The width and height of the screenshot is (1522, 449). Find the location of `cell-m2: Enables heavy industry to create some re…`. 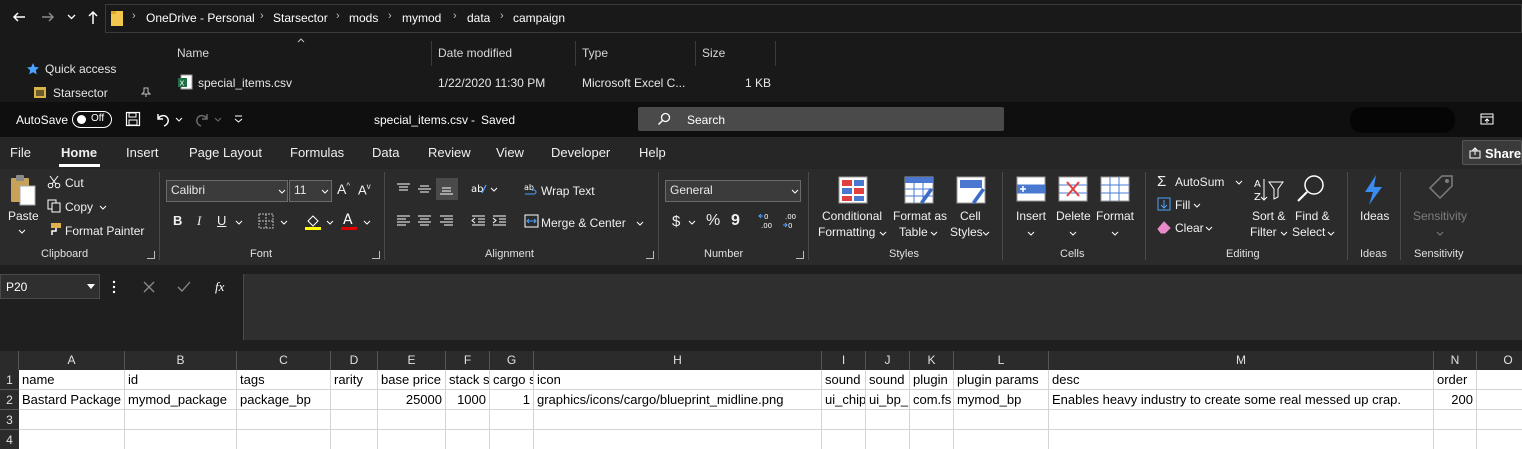

cell-m2: Enables heavy industry to create some re… is located at coordinates (1241, 400).